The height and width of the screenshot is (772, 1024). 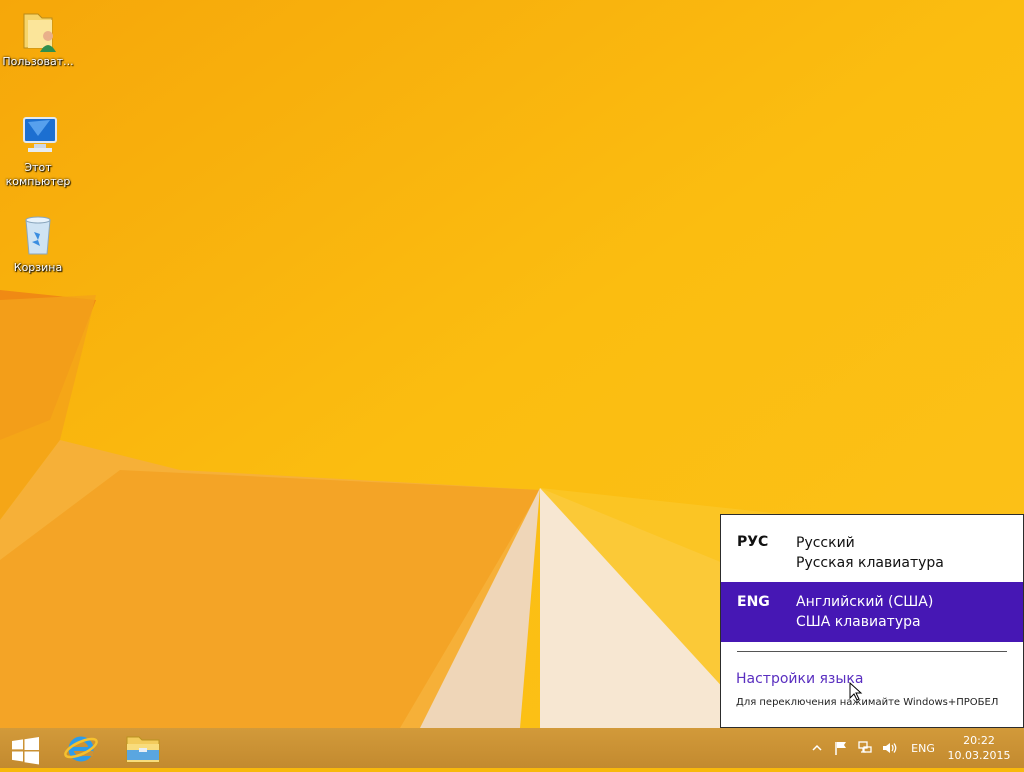 I want to click on clock-time: 20:22, so click(x=979, y=740).